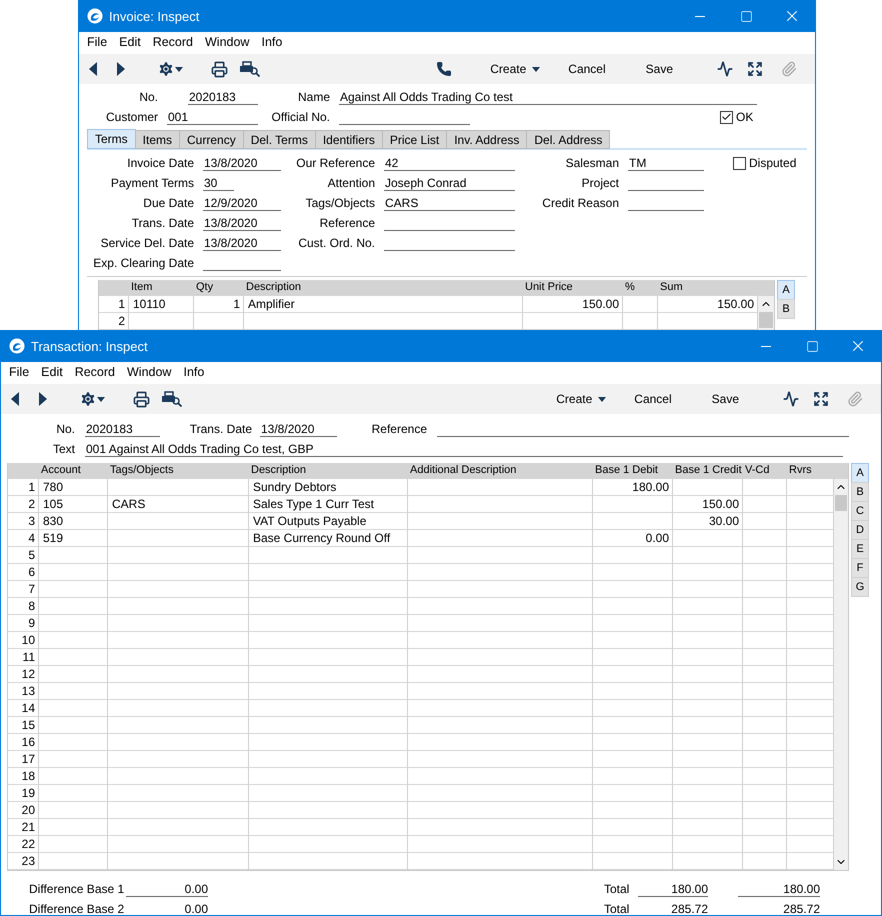  What do you see at coordinates (313, 97) in the screenshot?
I see `field-label: Name` at bounding box center [313, 97].